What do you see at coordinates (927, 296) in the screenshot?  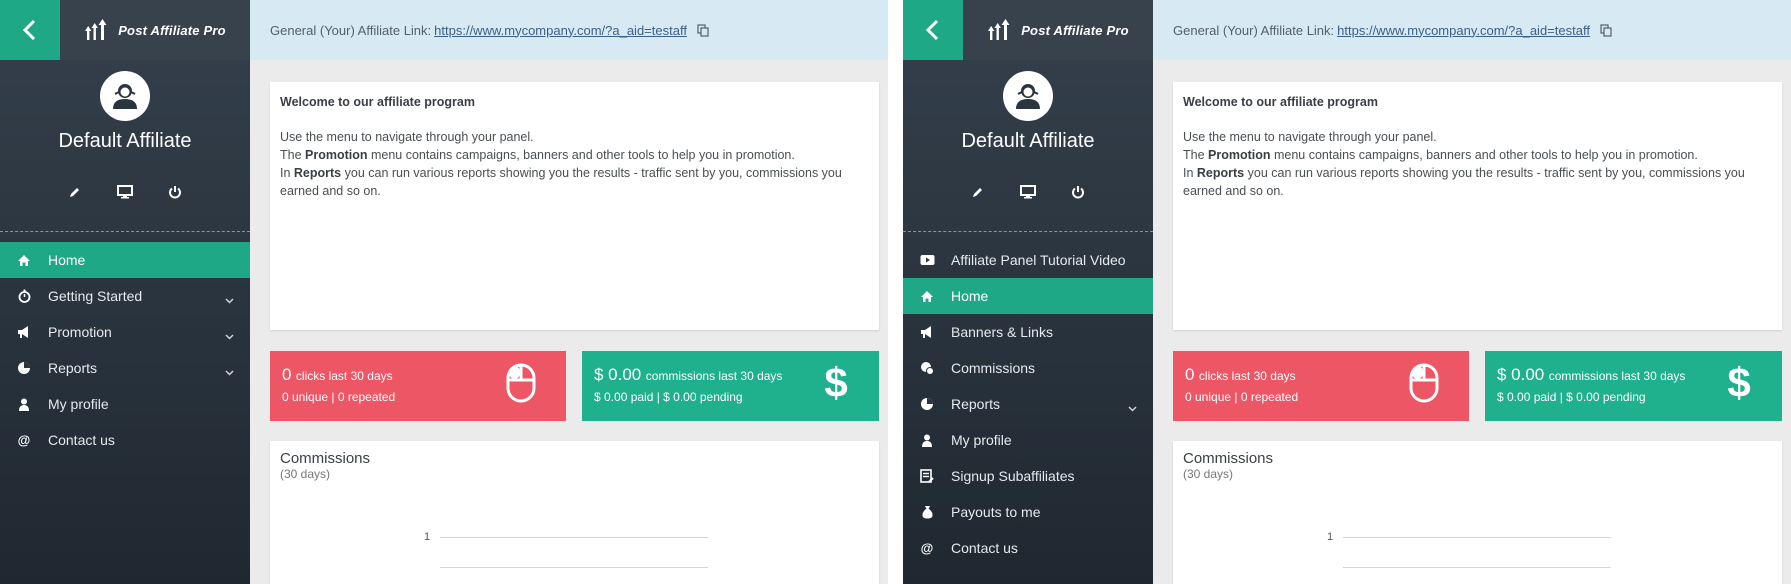 I see `home-icon` at bounding box center [927, 296].